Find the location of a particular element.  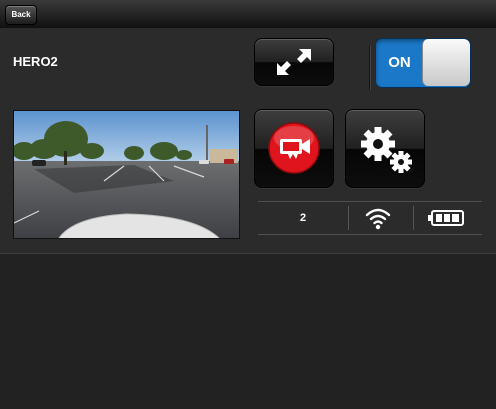

wifi-icon is located at coordinates (378, 219).